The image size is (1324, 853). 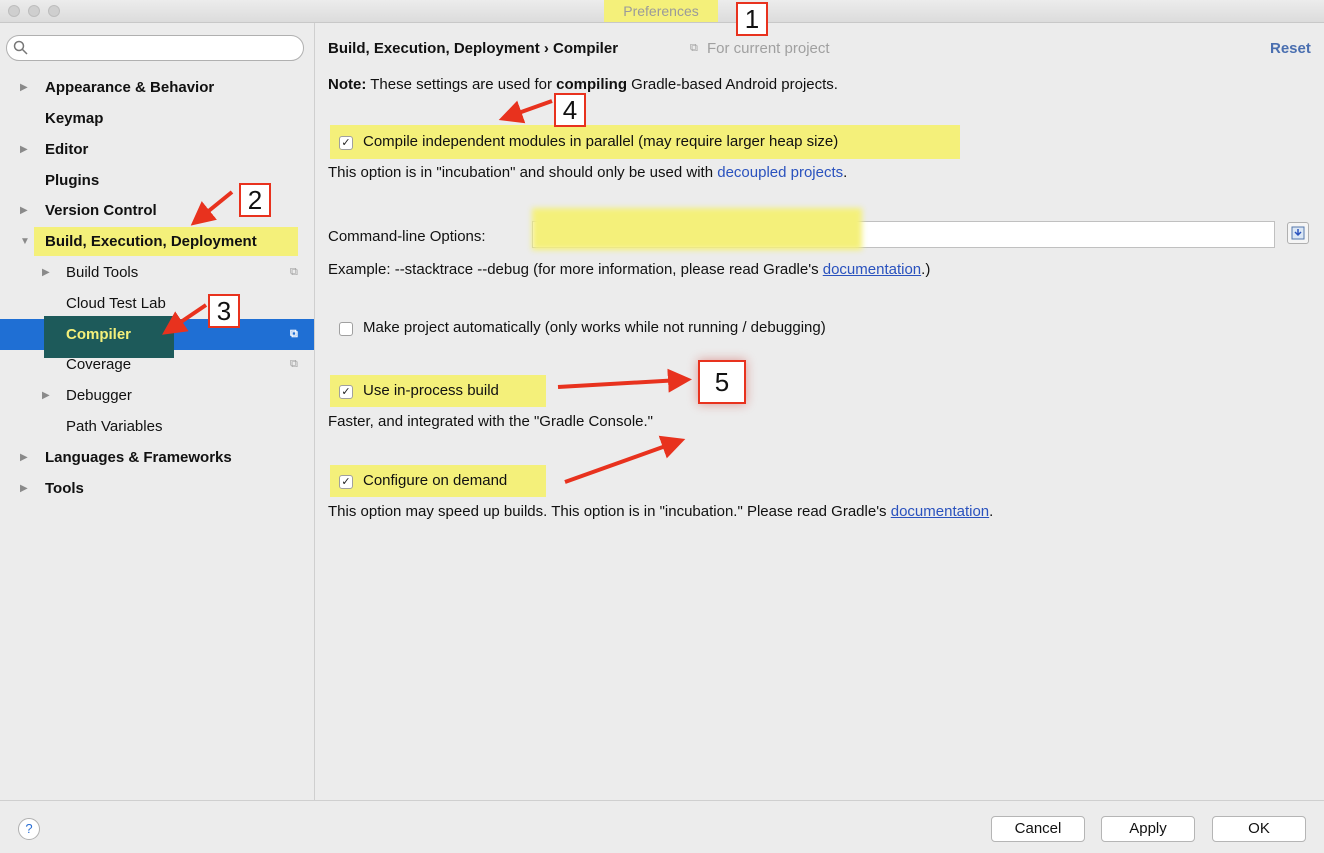 I want to click on help-icon: ?, so click(x=29, y=829).